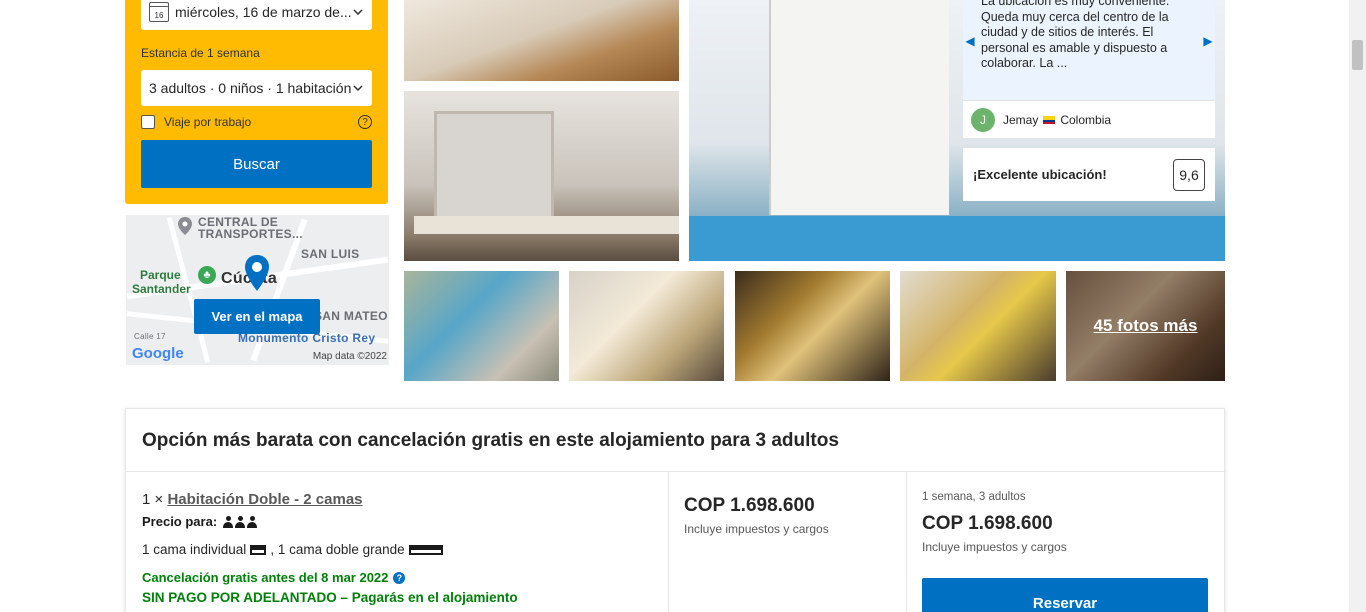  I want to click on map-label: Santander, so click(161, 289).